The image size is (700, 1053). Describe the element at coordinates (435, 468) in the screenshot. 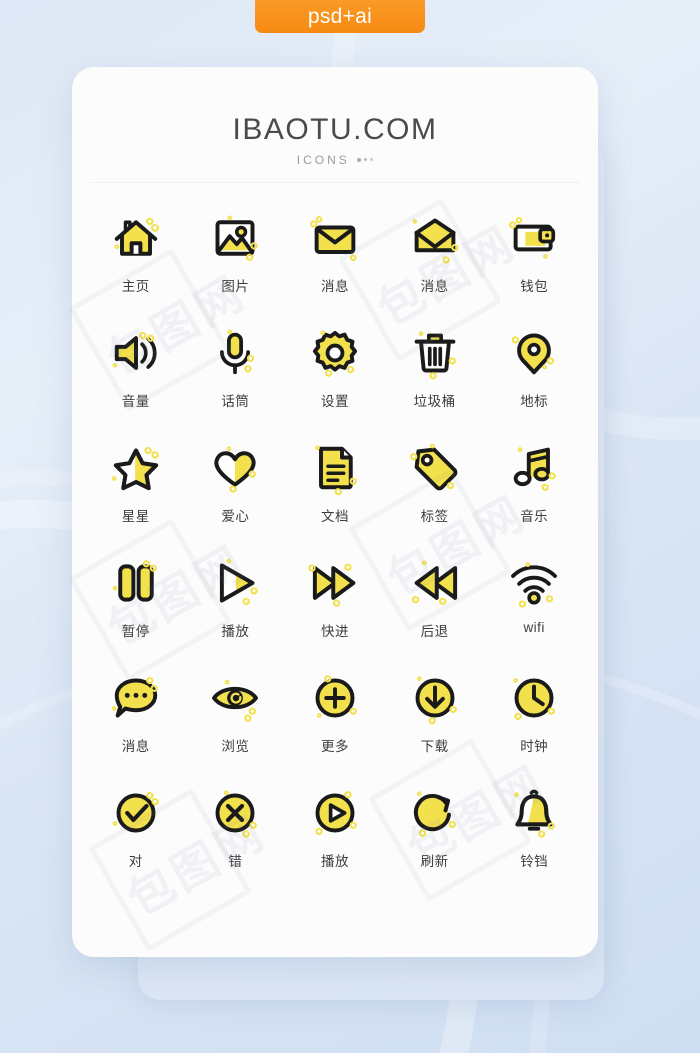

I see `tag-icon` at that location.